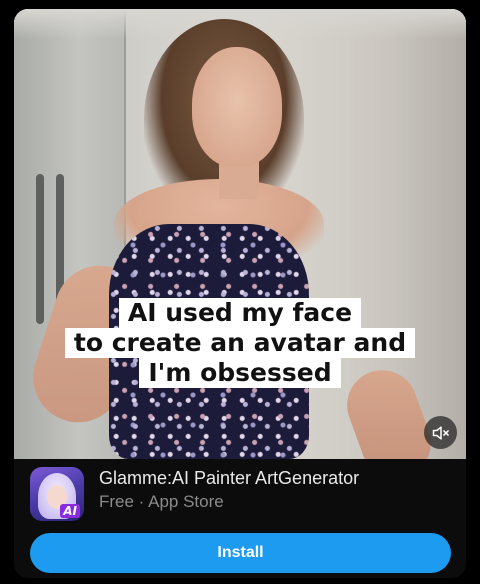 The height and width of the screenshot is (584, 480). Describe the element at coordinates (229, 478) in the screenshot. I see `app-name: Glamme:AI Painter ArtGenerator` at that location.